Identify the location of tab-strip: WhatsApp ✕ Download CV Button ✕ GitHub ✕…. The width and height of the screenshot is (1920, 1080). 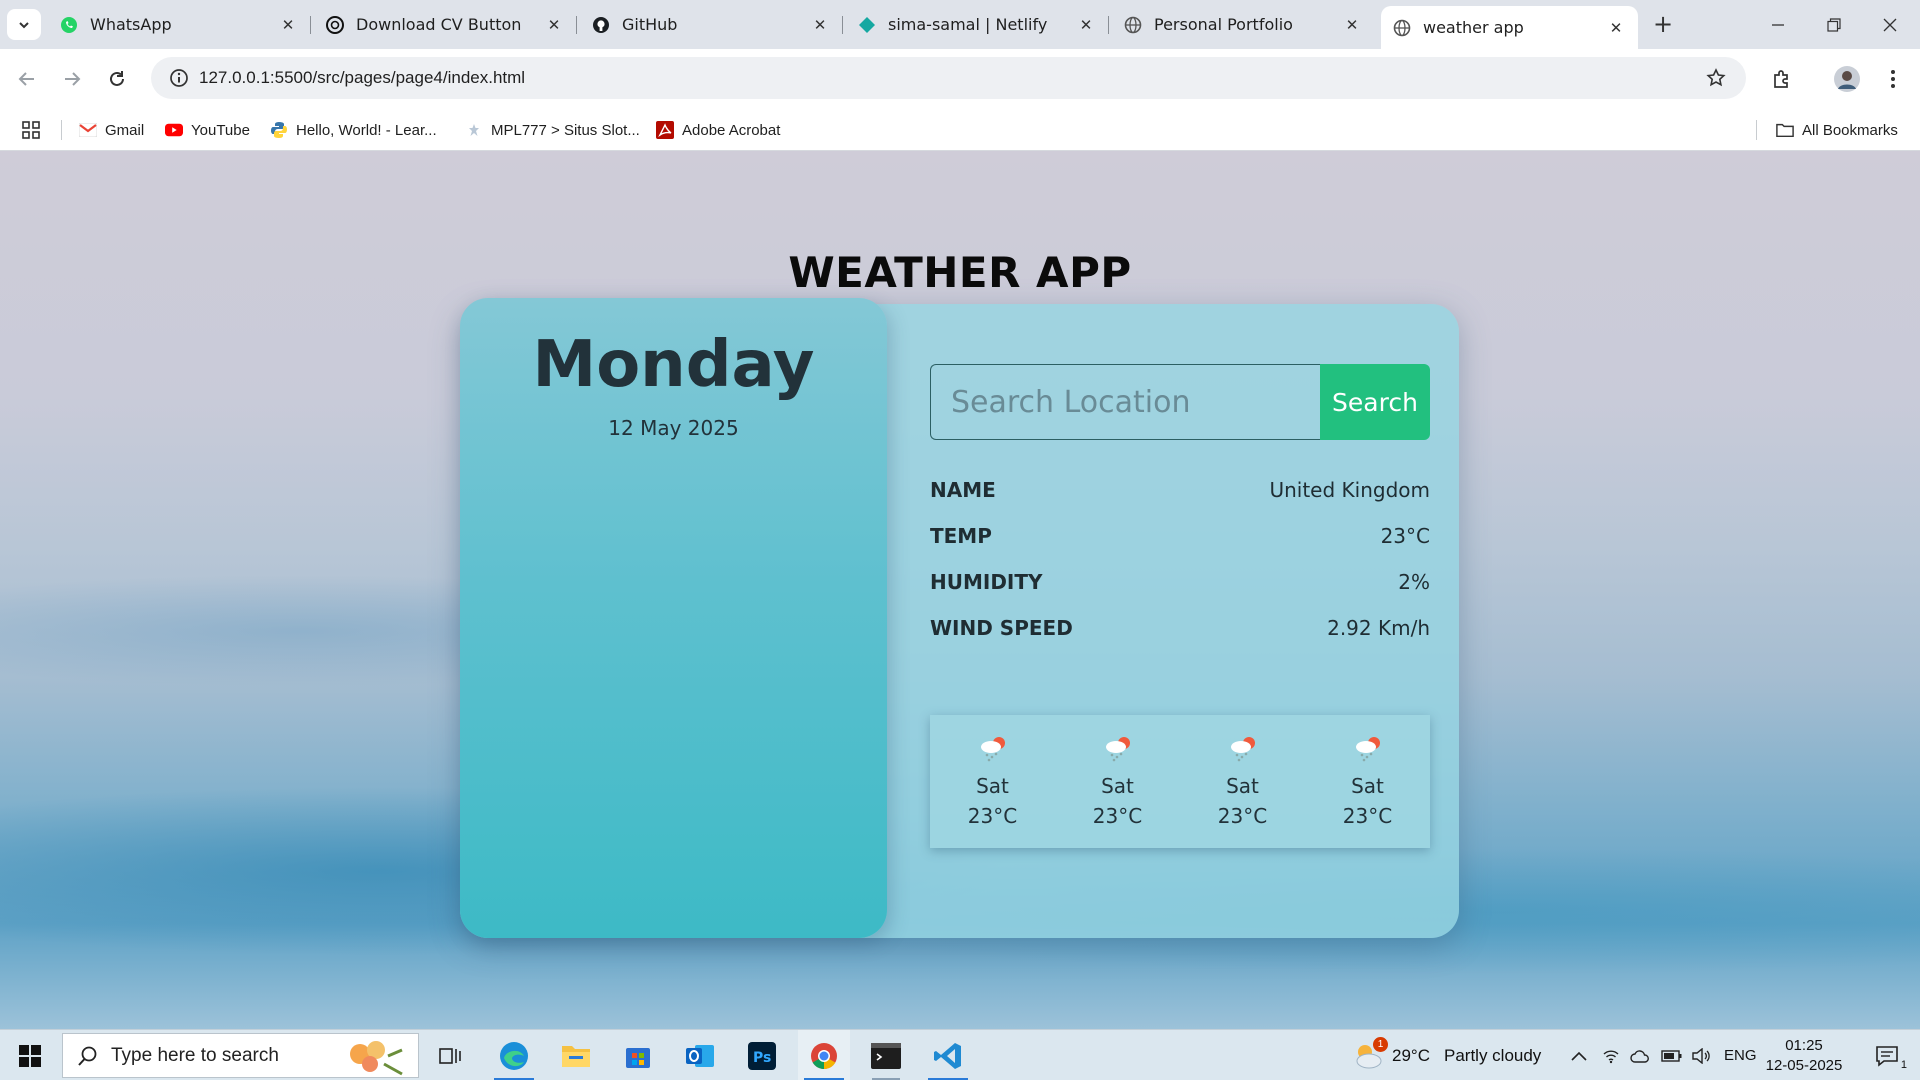
(960, 24).